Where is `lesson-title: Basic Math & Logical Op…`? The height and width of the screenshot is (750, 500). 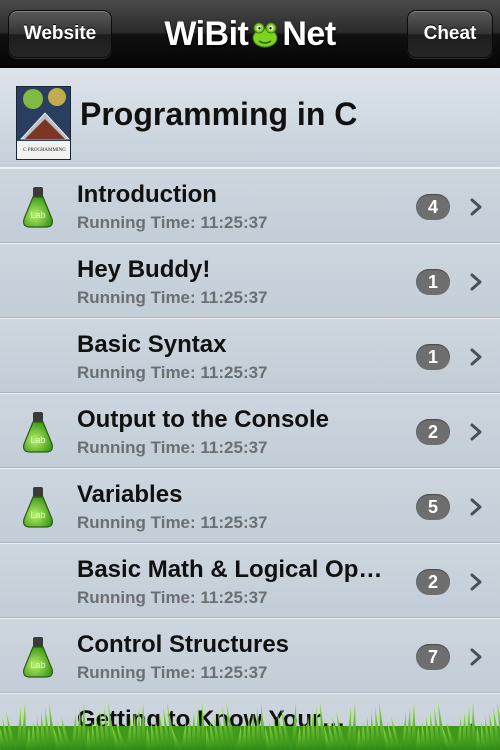
lesson-title: Basic Math & Logical Op… is located at coordinates (230, 569).